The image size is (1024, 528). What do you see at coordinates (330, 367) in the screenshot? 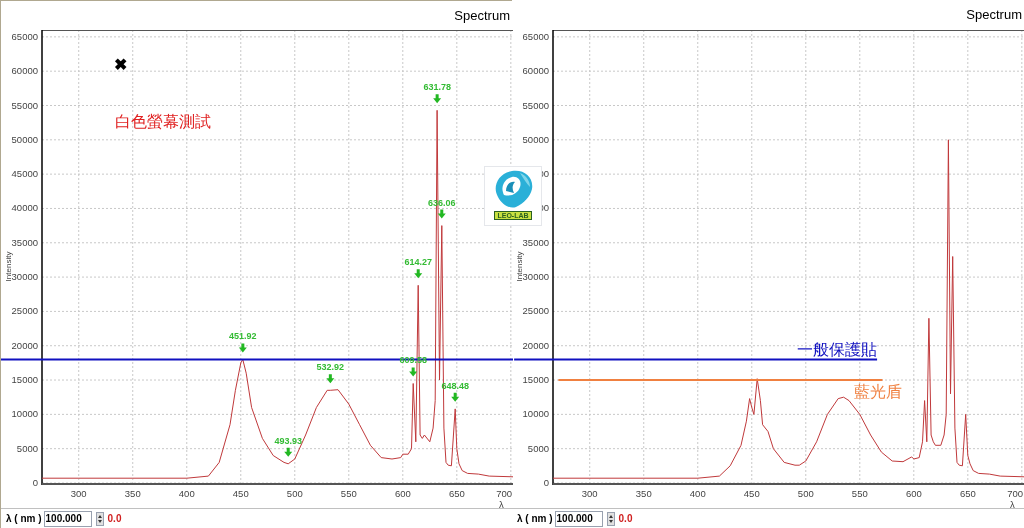
I see `peak-label: 532.92` at bounding box center [330, 367].